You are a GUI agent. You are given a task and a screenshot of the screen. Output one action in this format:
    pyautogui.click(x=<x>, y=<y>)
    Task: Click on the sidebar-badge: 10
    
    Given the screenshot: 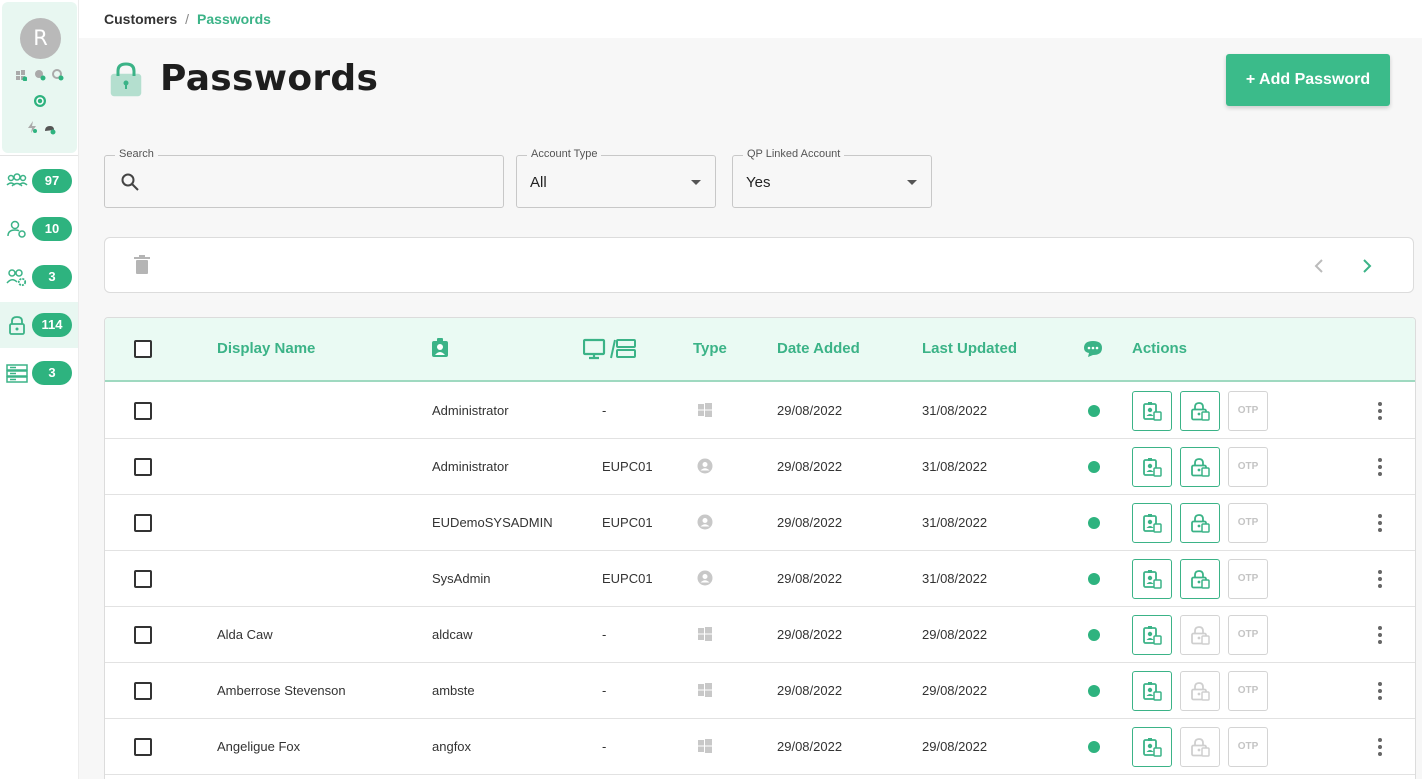 What is the action you would take?
    pyautogui.click(x=52, y=229)
    